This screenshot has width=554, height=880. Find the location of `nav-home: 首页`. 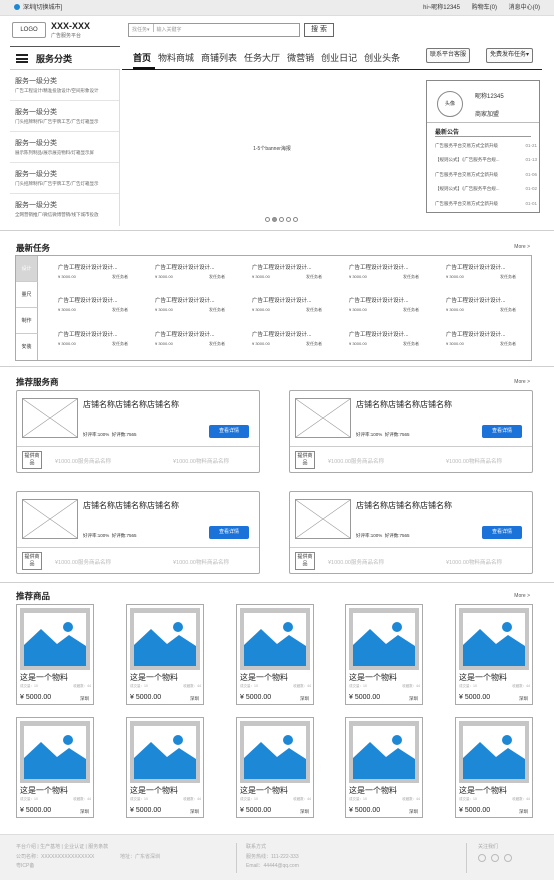

nav-home: 首页 is located at coordinates (142, 58).